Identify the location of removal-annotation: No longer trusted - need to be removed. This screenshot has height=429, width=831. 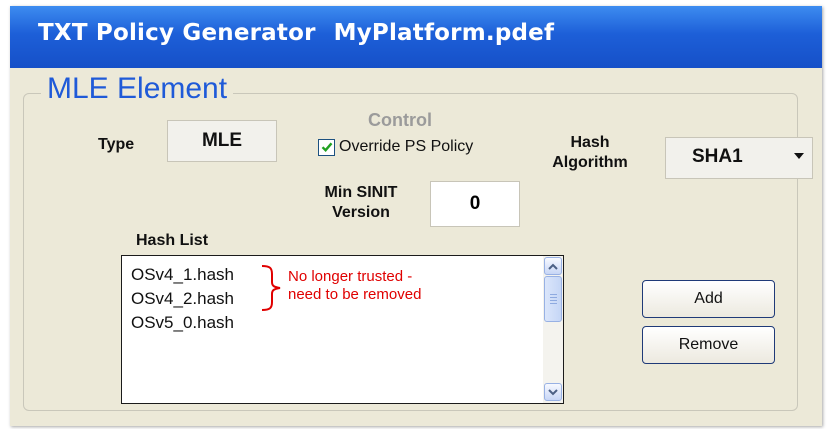
(354, 286).